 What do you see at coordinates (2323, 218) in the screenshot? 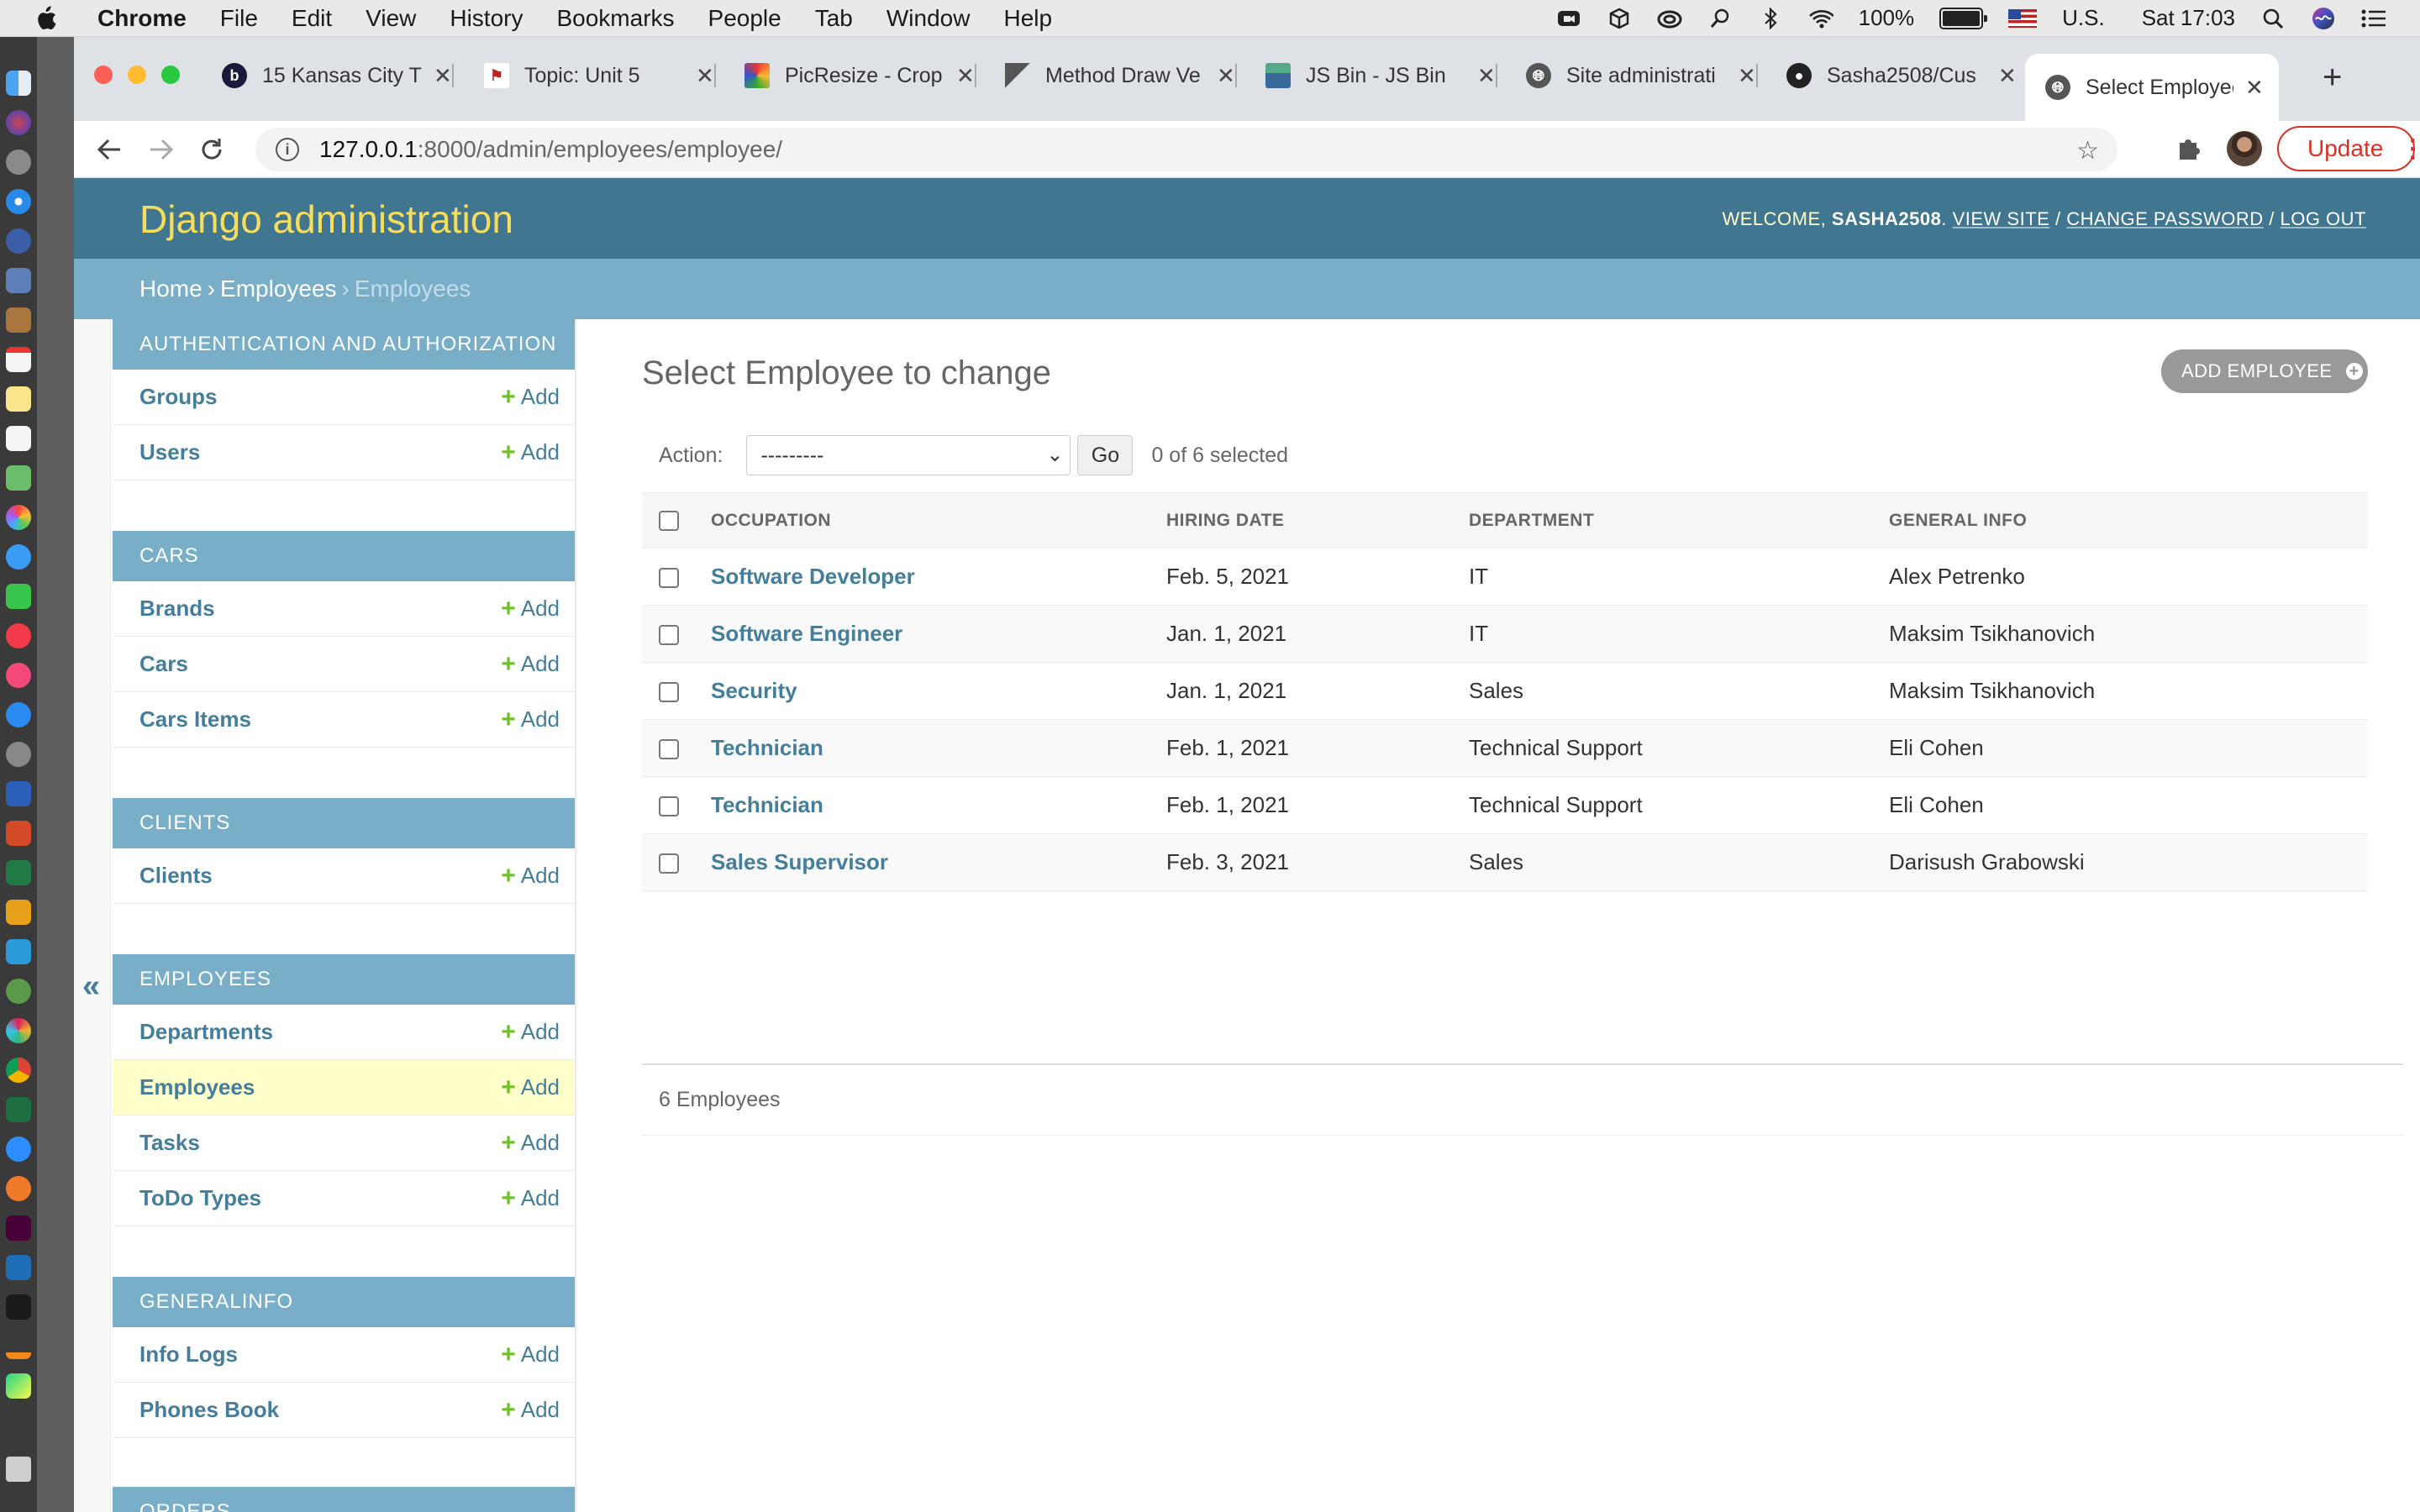
I see `logout-link: LOG OUT` at bounding box center [2323, 218].